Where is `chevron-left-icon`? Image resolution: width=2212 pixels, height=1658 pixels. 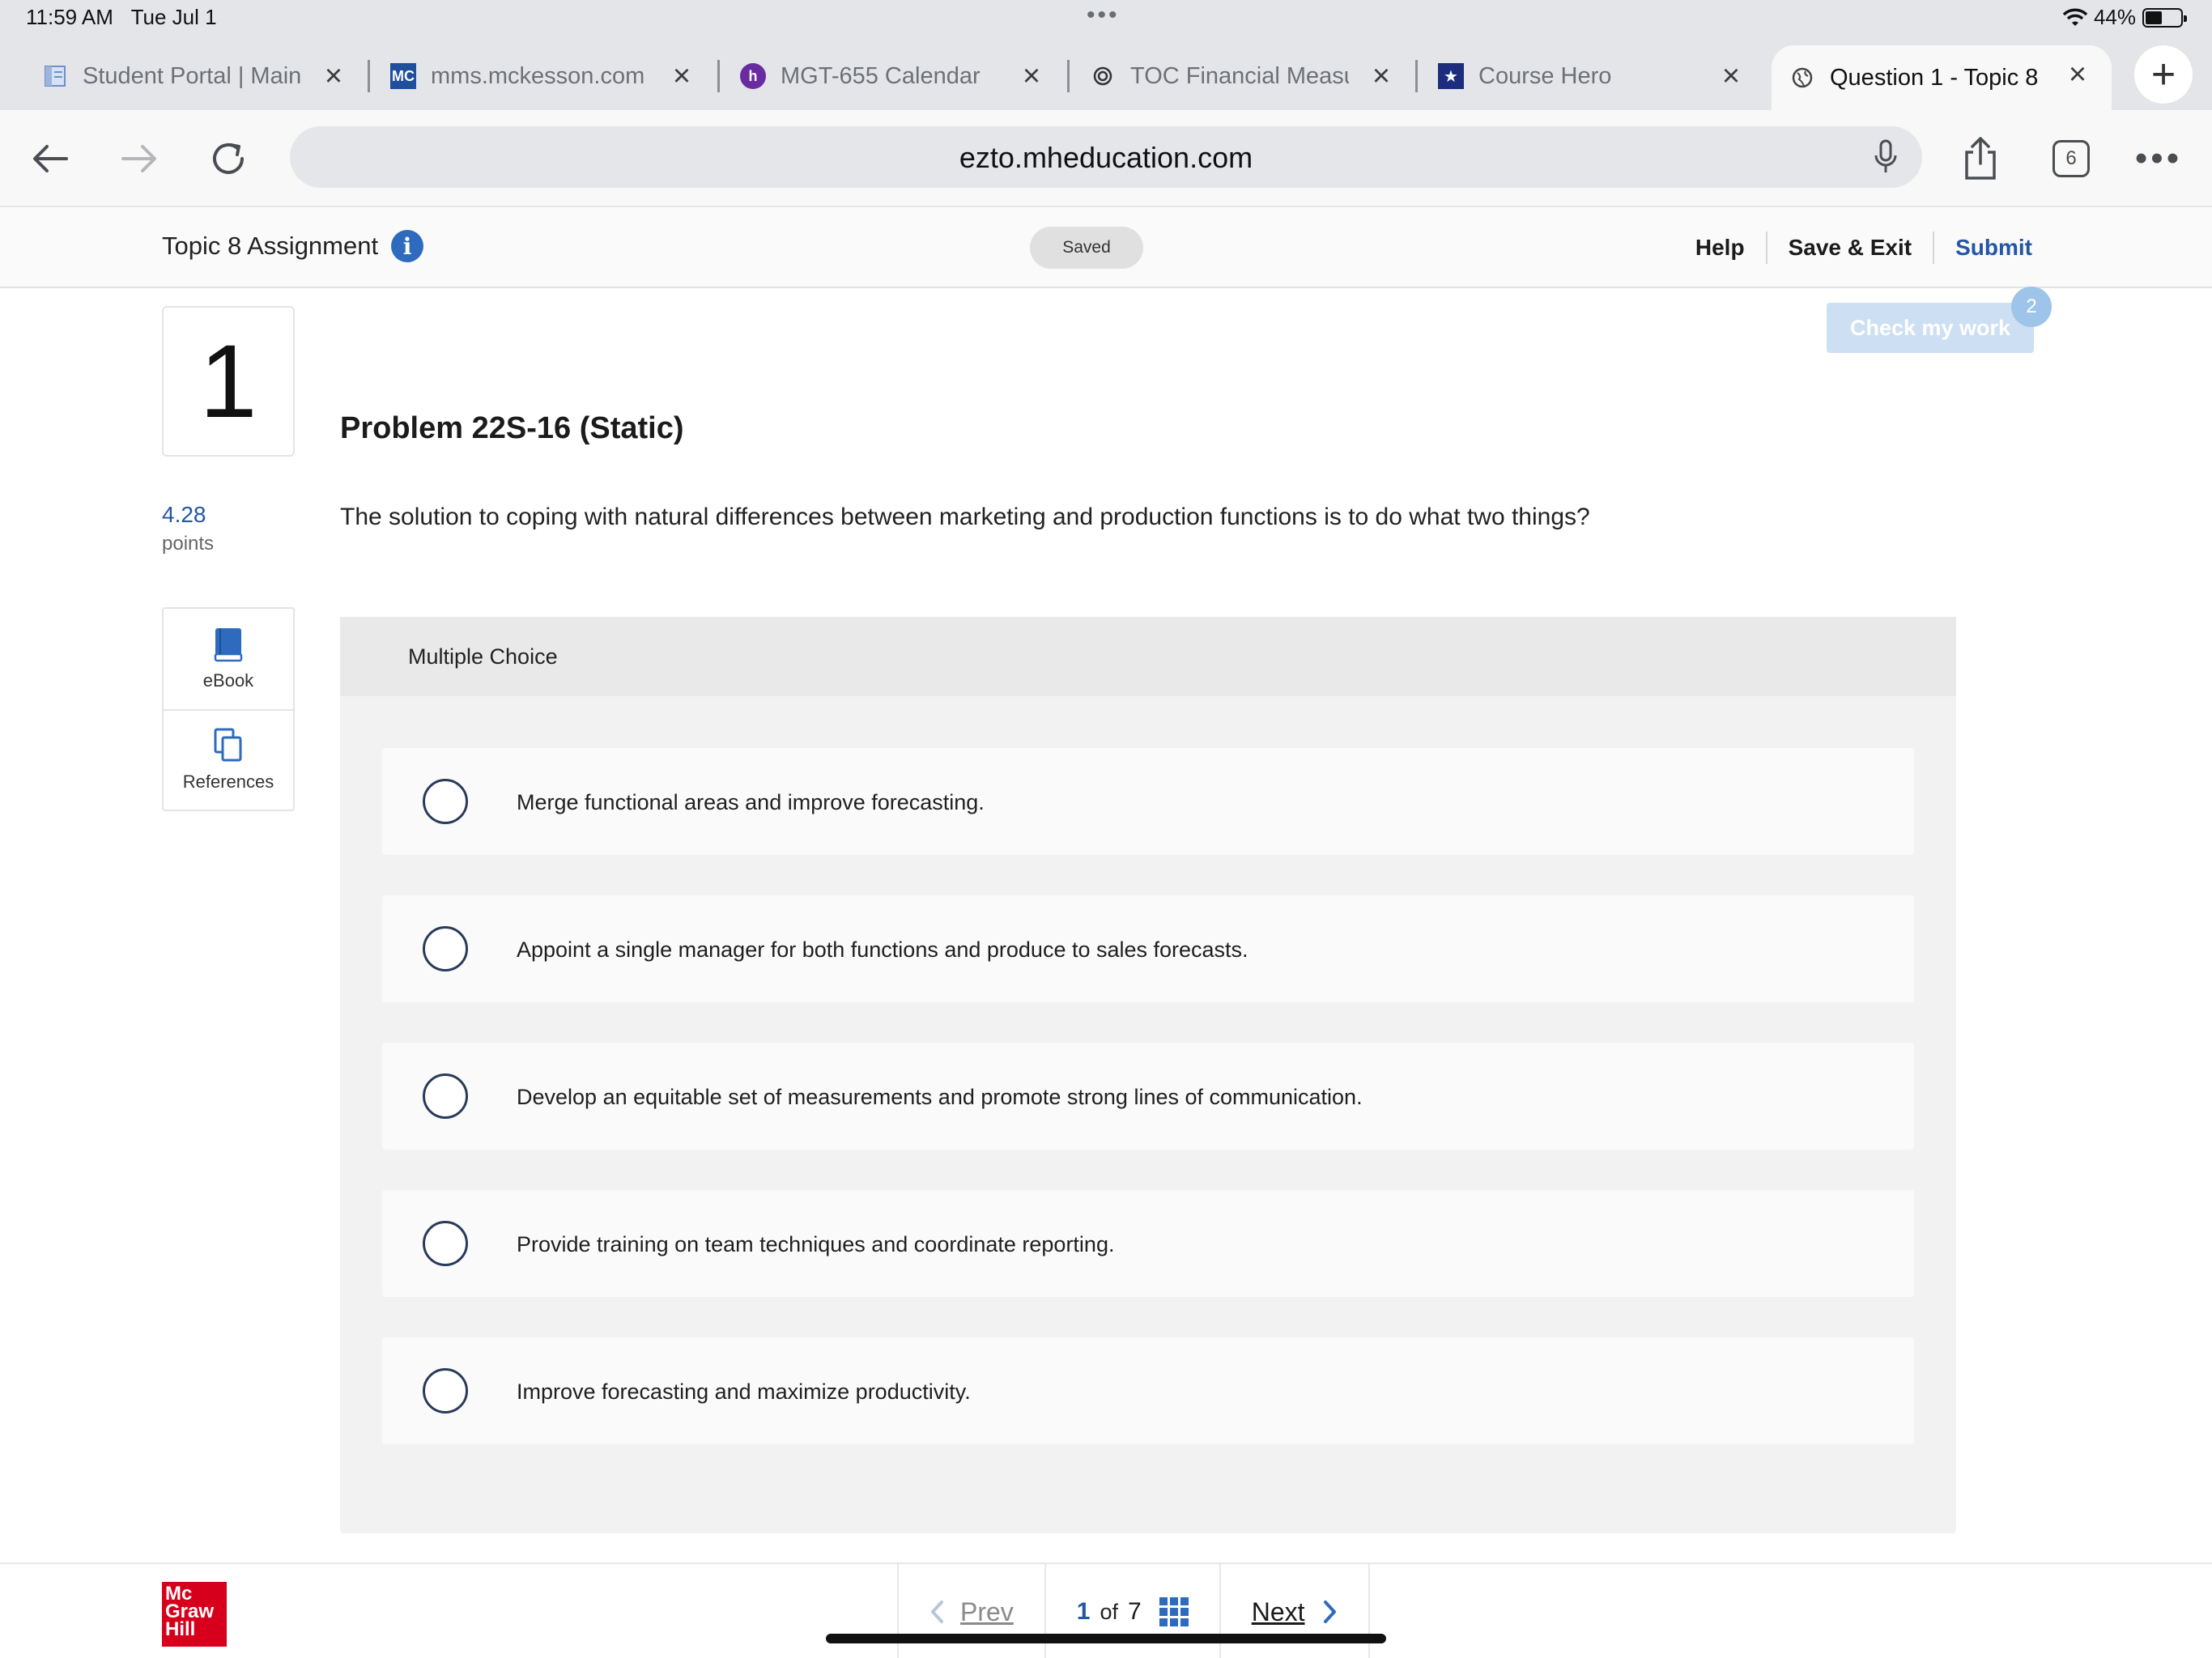 chevron-left-icon is located at coordinates (937, 1612).